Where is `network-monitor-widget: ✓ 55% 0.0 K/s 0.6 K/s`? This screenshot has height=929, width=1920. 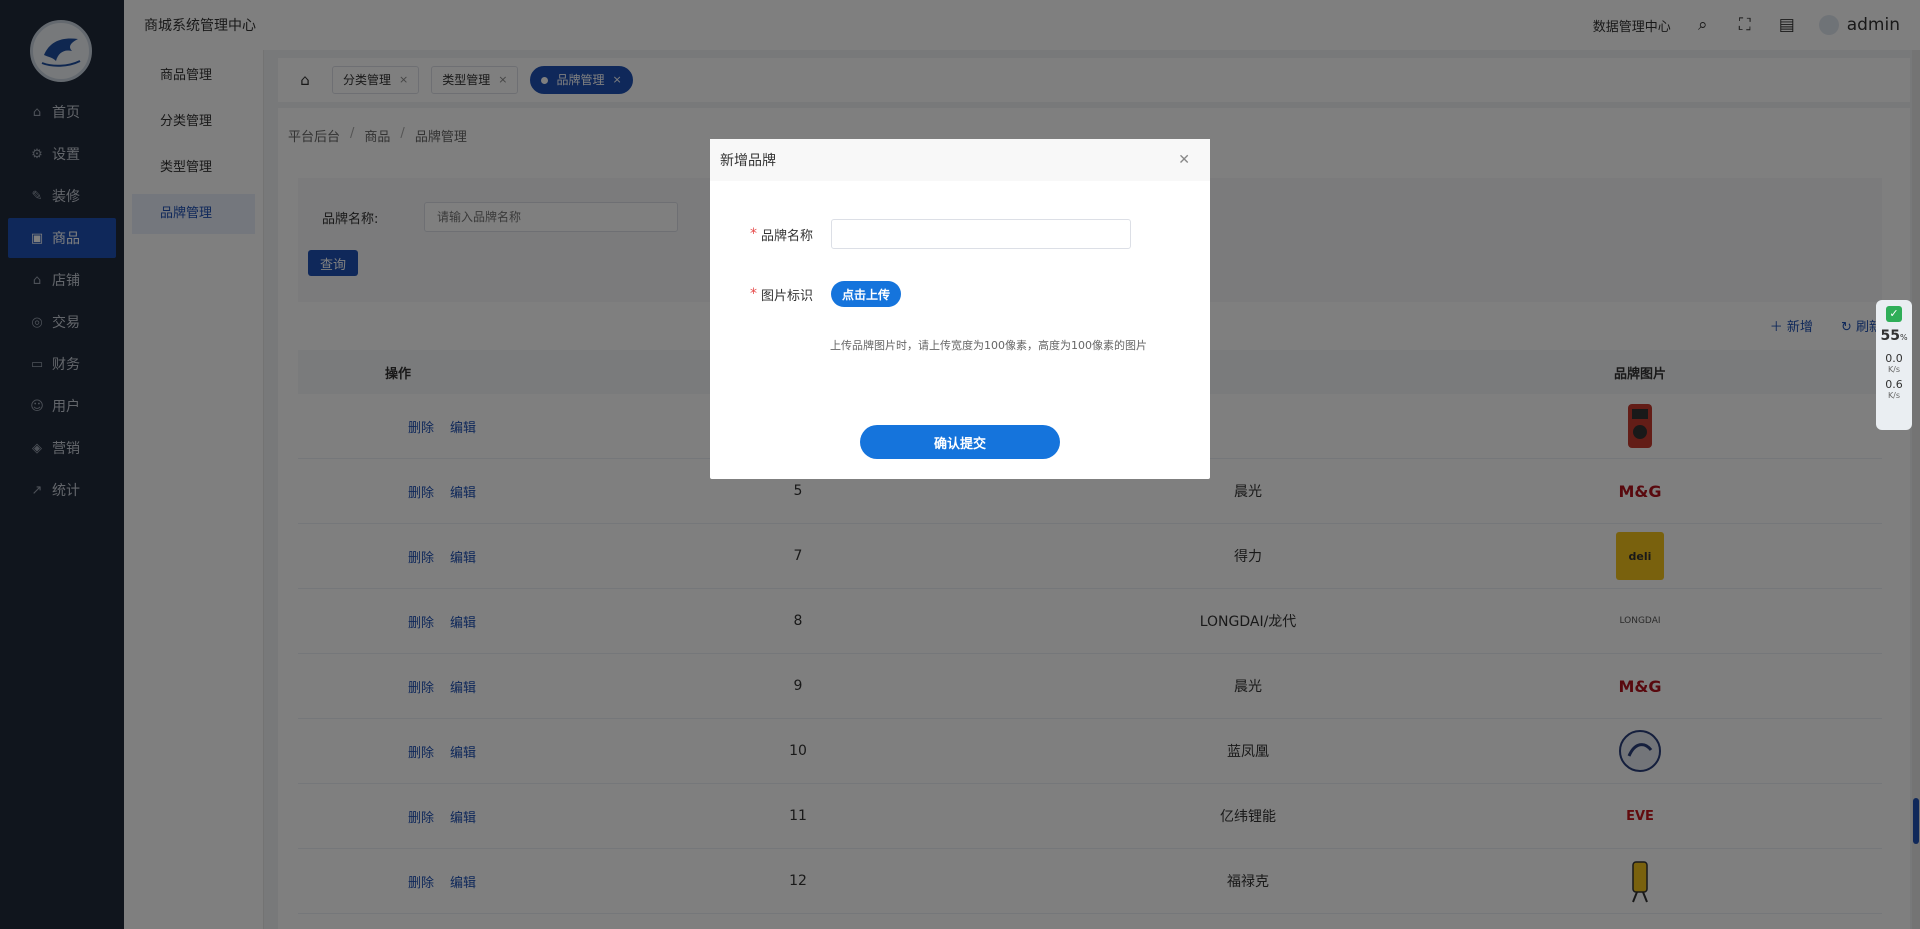
network-monitor-widget: ✓ 55% 0.0 K/s 0.6 K/s is located at coordinates (1894, 365).